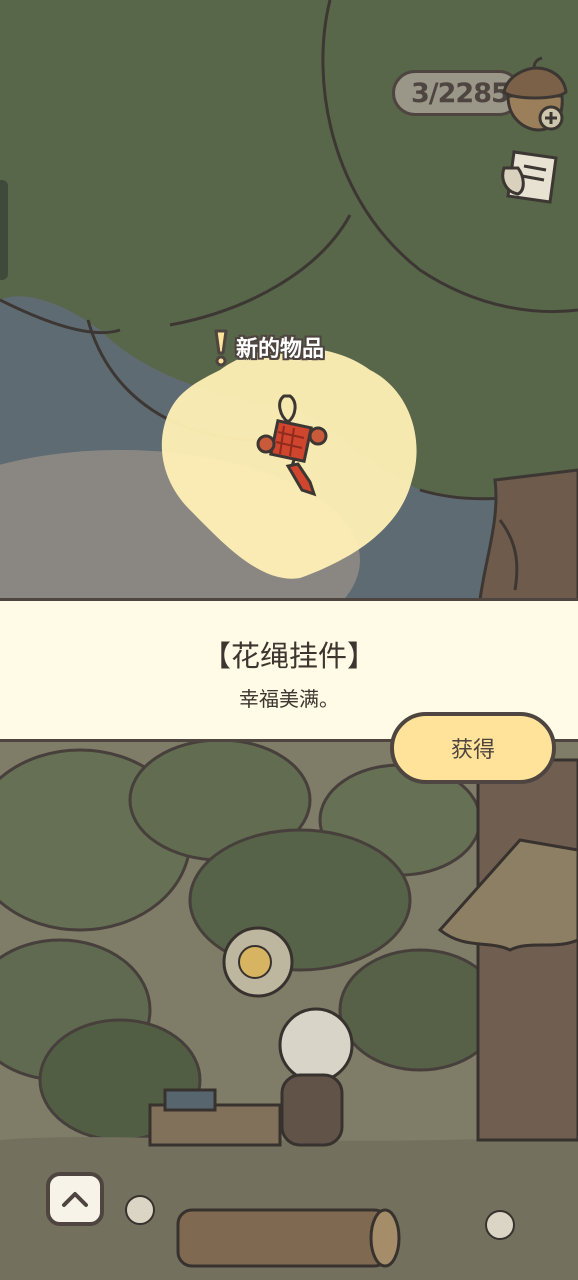 The image size is (578, 1280). What do you see at coordinates (280, 349) in the screenshot?
I see `new-item-label: 新的物品` at bounding box center [280, 349].